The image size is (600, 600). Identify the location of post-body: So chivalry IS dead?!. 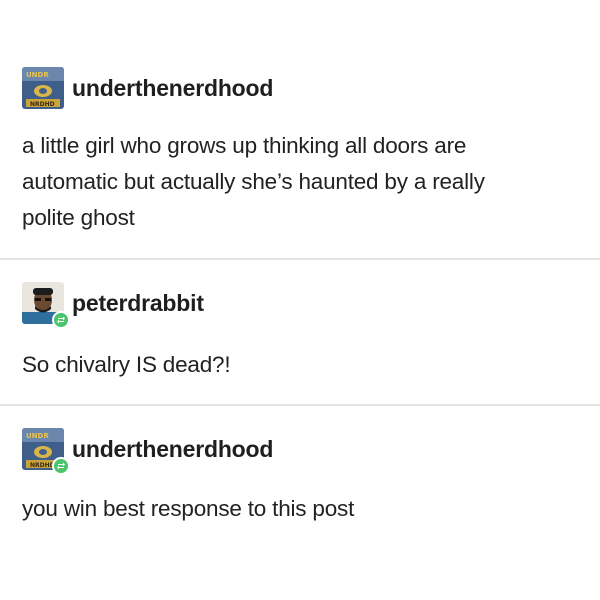
(302, 365).